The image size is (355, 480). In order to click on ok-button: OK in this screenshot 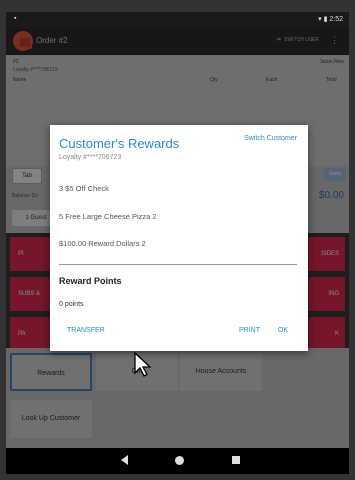, I will do `click(283, 330)`.